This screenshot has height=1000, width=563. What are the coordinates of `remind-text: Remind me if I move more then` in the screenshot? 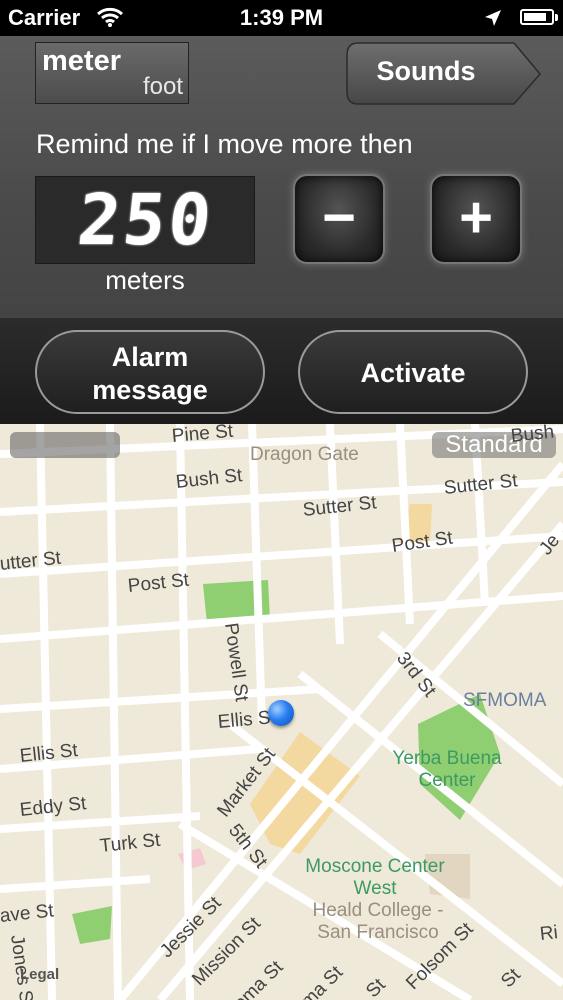 It's located at (224, 144).